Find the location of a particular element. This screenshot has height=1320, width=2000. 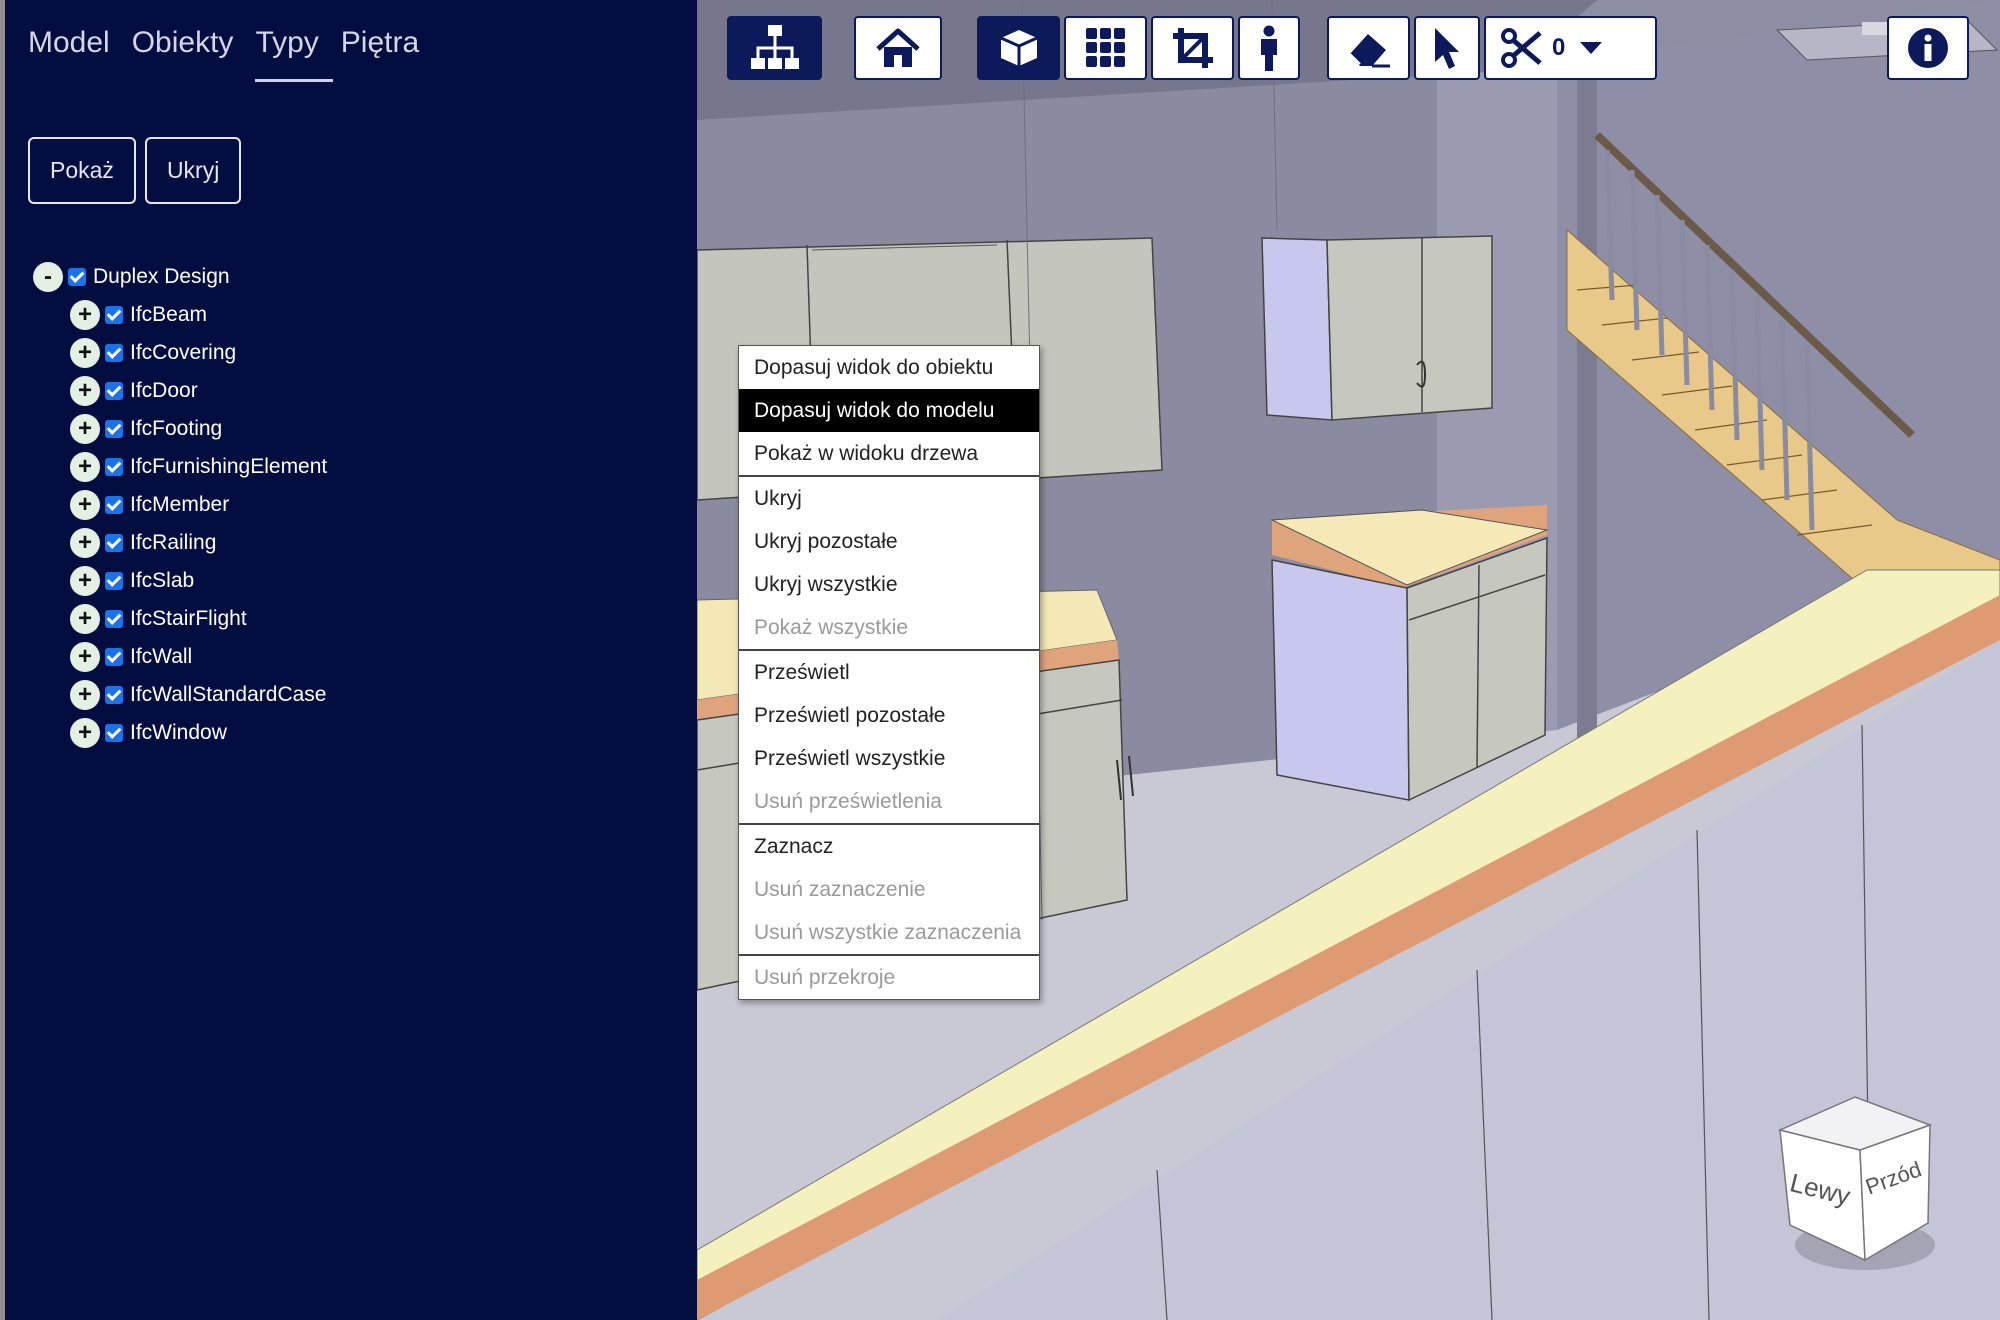

eraser-icon is located at coordinates (1369, 51).